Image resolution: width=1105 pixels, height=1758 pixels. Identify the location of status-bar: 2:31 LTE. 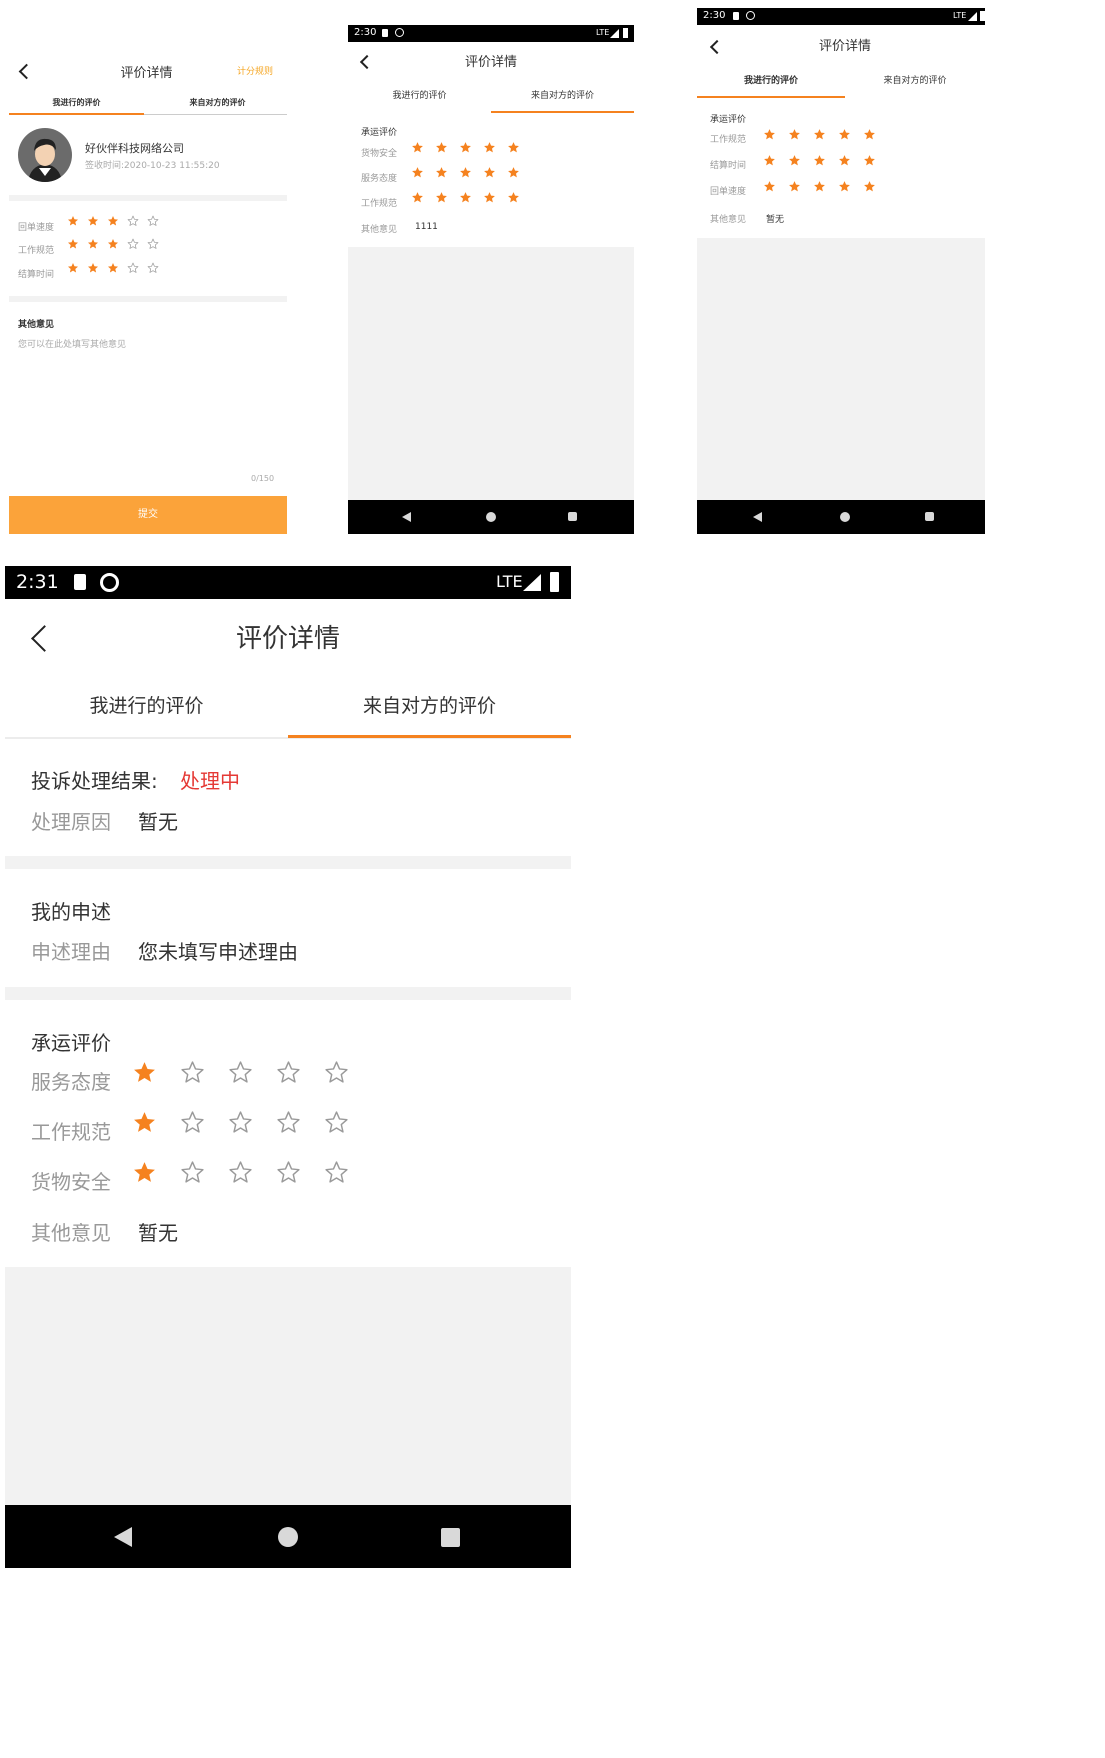
(288, 582).